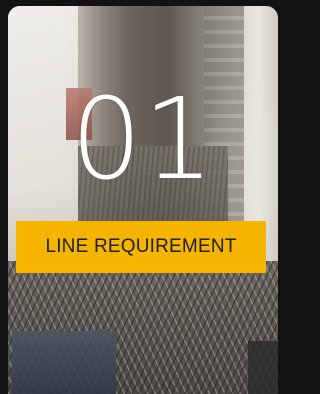 The image size is (320, 394). Describe the element at coordinates (263, 367) in the screenshot. I see `photo-equipment-box-right` at that location.